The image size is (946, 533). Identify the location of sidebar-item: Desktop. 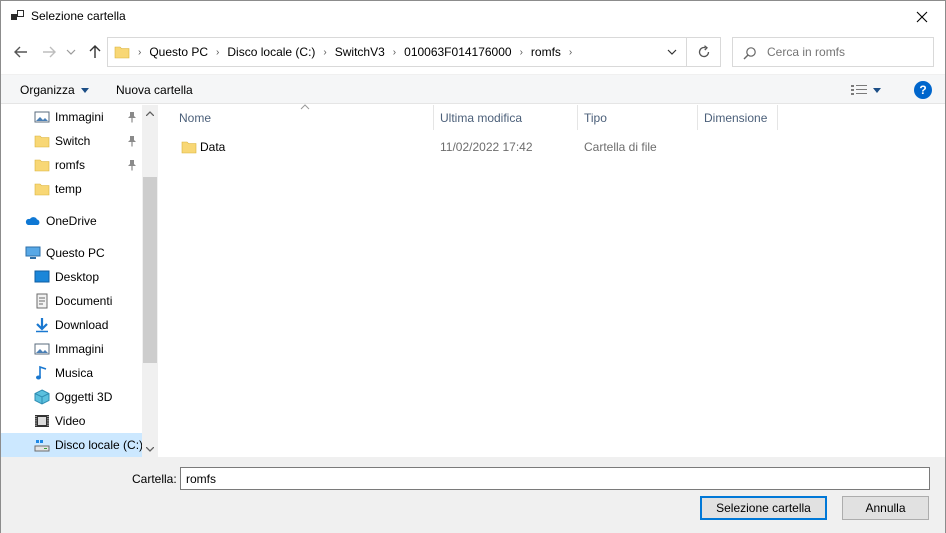
(71, 277).